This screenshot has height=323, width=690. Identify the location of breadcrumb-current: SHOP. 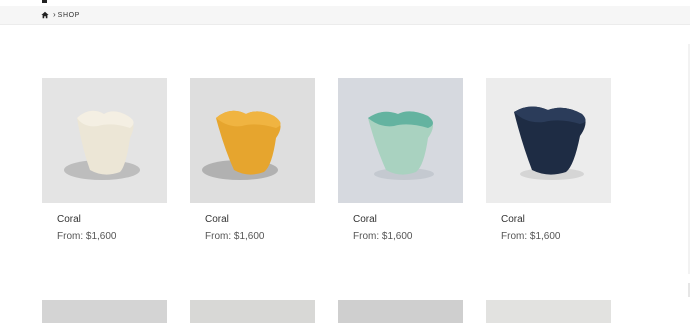
(68, 15).